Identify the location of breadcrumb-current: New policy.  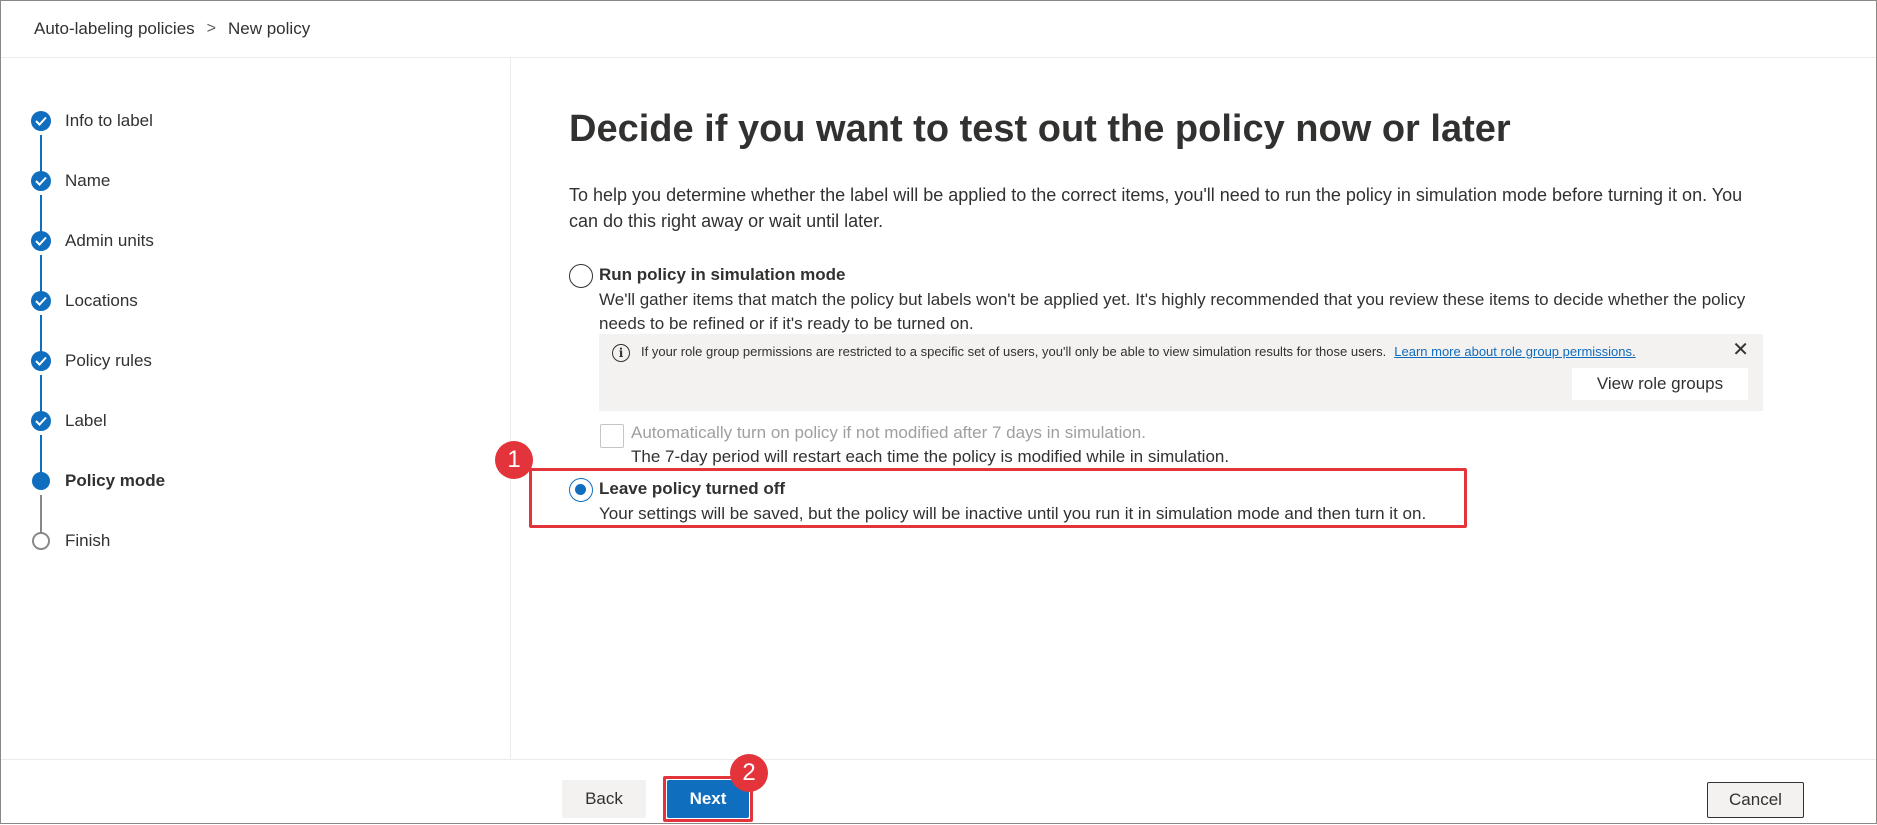
(269, 28).